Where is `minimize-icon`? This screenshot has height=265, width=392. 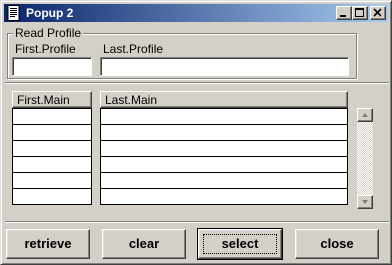
minimize-icon is located at coordinates (343, 16).